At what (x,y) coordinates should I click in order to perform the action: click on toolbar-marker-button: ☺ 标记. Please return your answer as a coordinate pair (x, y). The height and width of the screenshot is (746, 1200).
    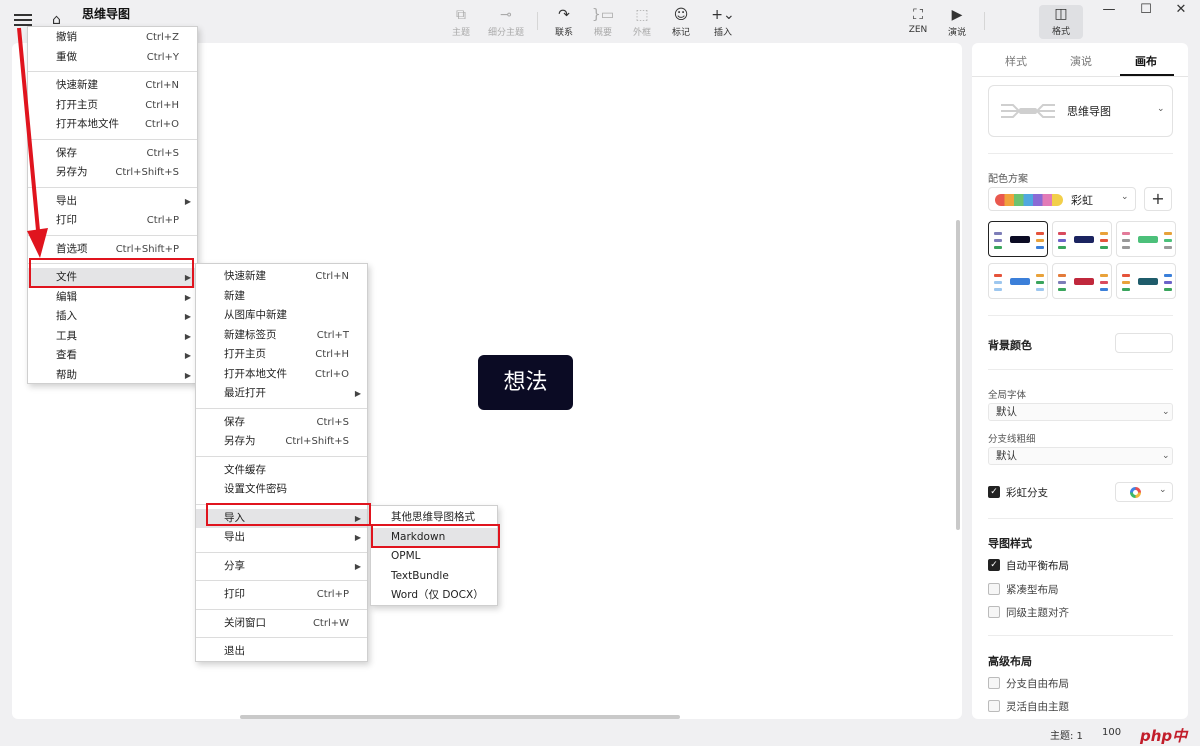
    Looking at the image, I should click on (681, 22).